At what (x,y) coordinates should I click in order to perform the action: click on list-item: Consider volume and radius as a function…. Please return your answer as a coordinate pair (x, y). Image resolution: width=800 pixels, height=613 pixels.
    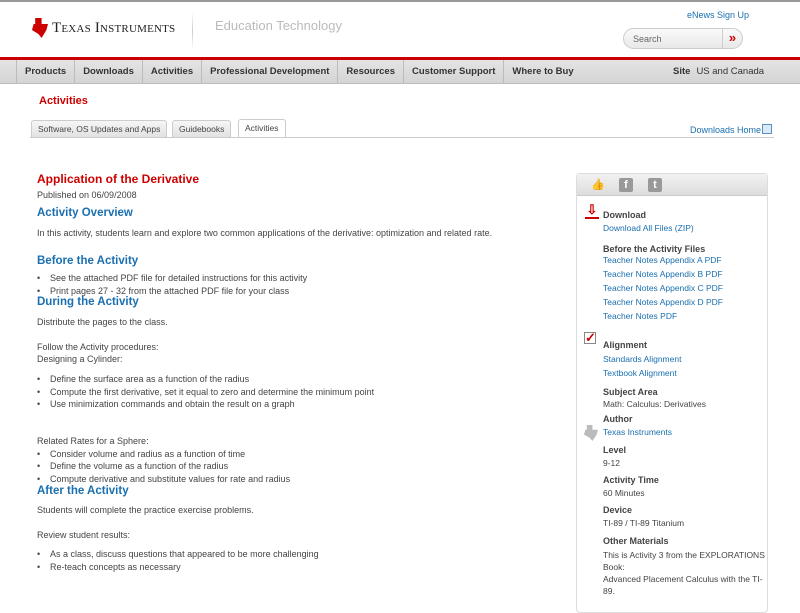
    Looking at the image, I should click on (141, 454).